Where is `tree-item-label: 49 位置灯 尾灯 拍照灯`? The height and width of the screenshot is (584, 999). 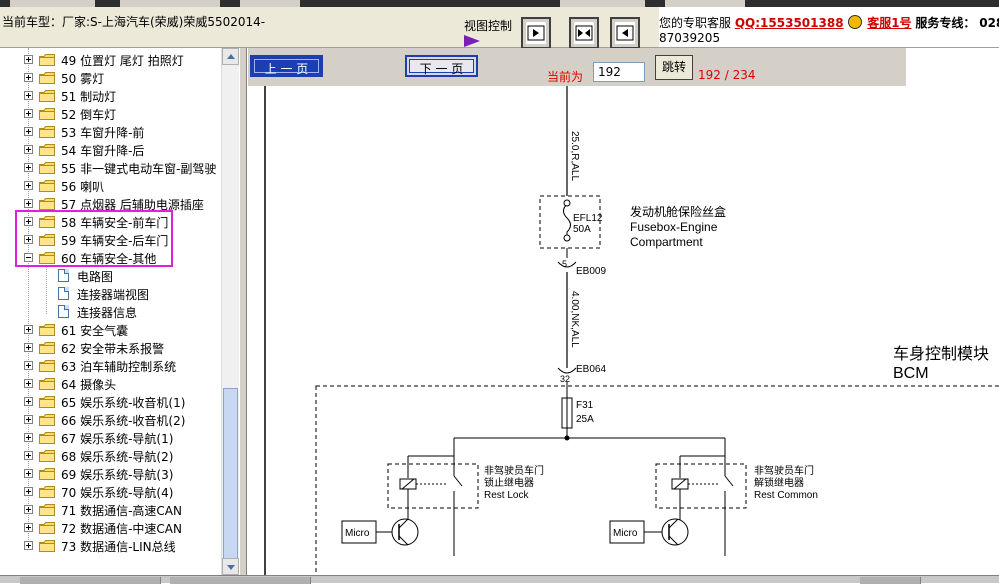
tree-item-label: 49 位置灯 尾灯 拍照灯 is located at coordinates (122, 61).